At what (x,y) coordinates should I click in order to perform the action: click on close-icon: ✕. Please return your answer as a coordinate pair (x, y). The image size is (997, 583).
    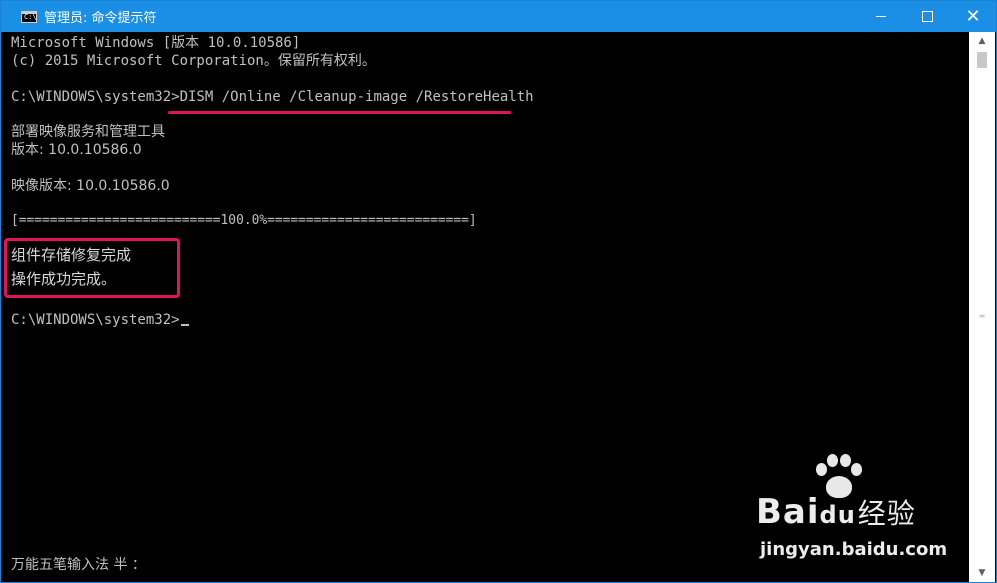
    Looking at the image, I should click on (973, 16).